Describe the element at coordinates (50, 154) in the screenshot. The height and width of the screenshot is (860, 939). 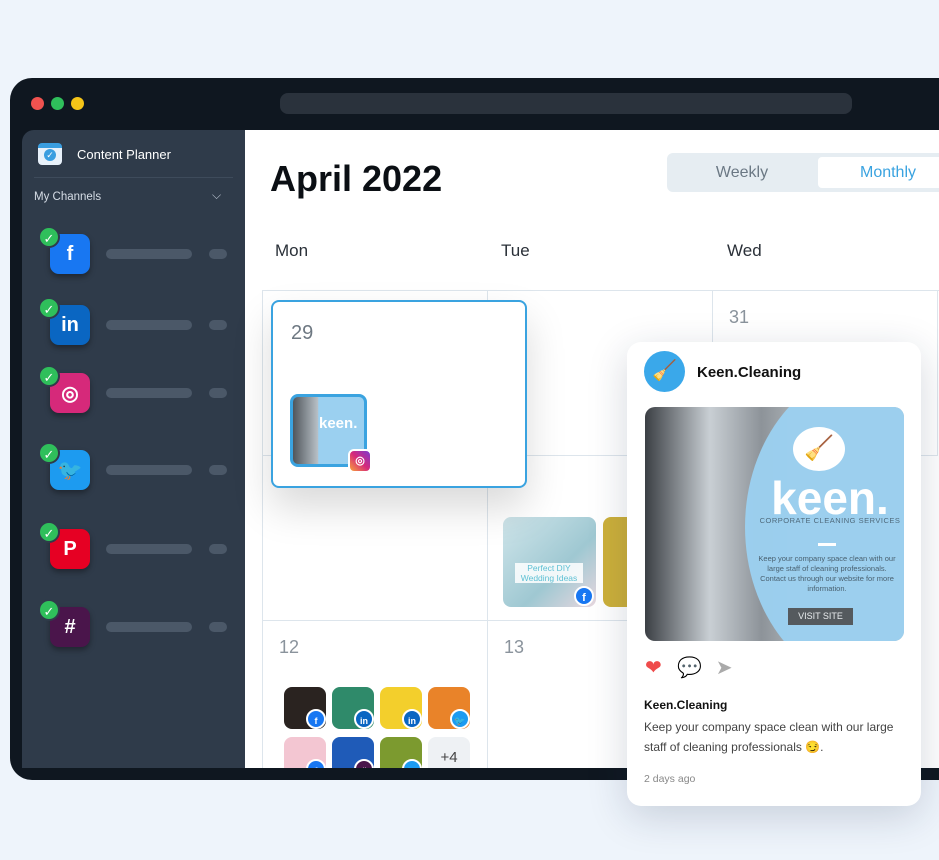
I see `calendar-icon` at that location.